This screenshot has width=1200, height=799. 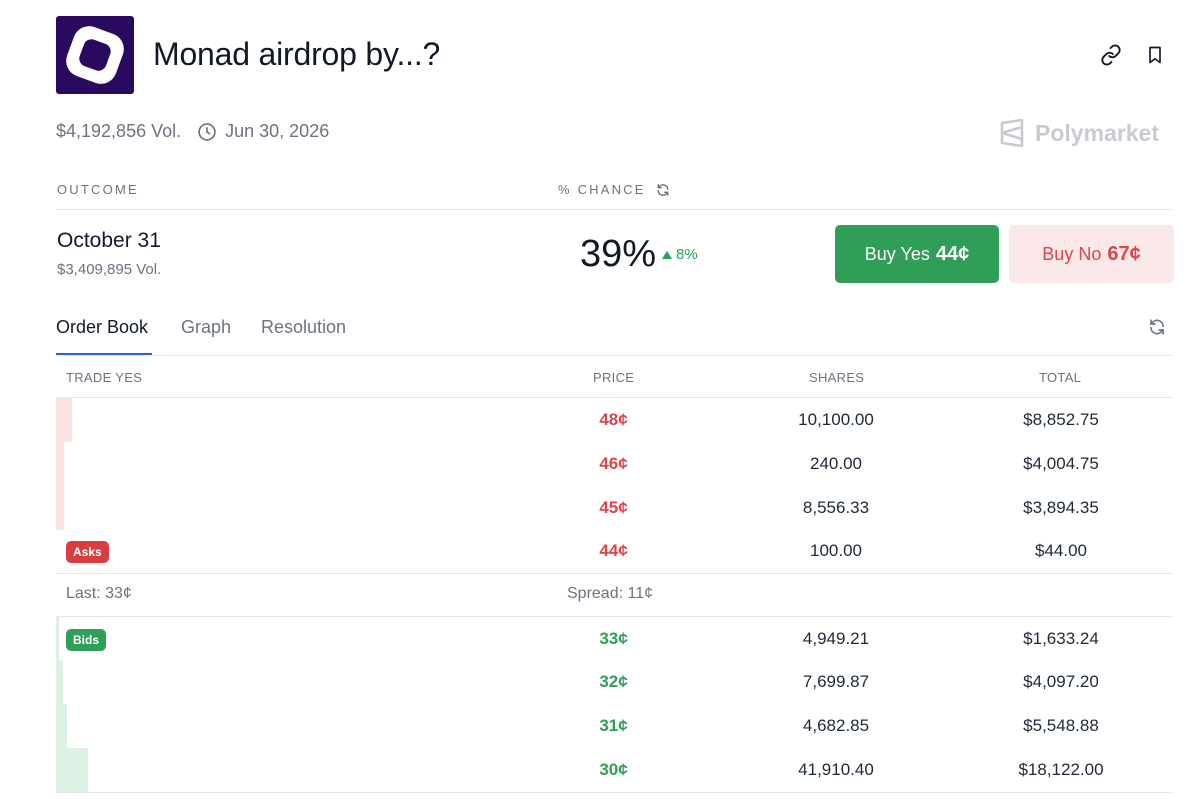 I want to click on ask-price: 46¢, so click(x=613, y=463).